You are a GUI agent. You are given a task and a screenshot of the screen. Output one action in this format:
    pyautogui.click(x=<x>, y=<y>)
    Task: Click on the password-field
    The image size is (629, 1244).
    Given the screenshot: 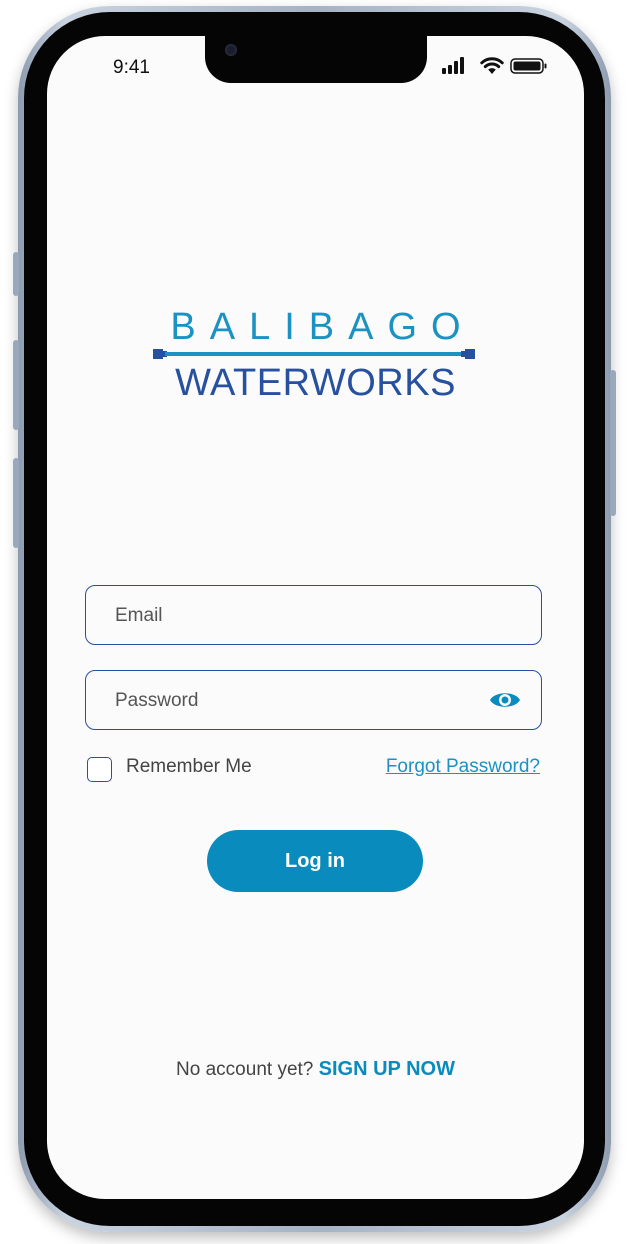 What is the action you would take?
    pyautogui.click(x=313, y=700)
    